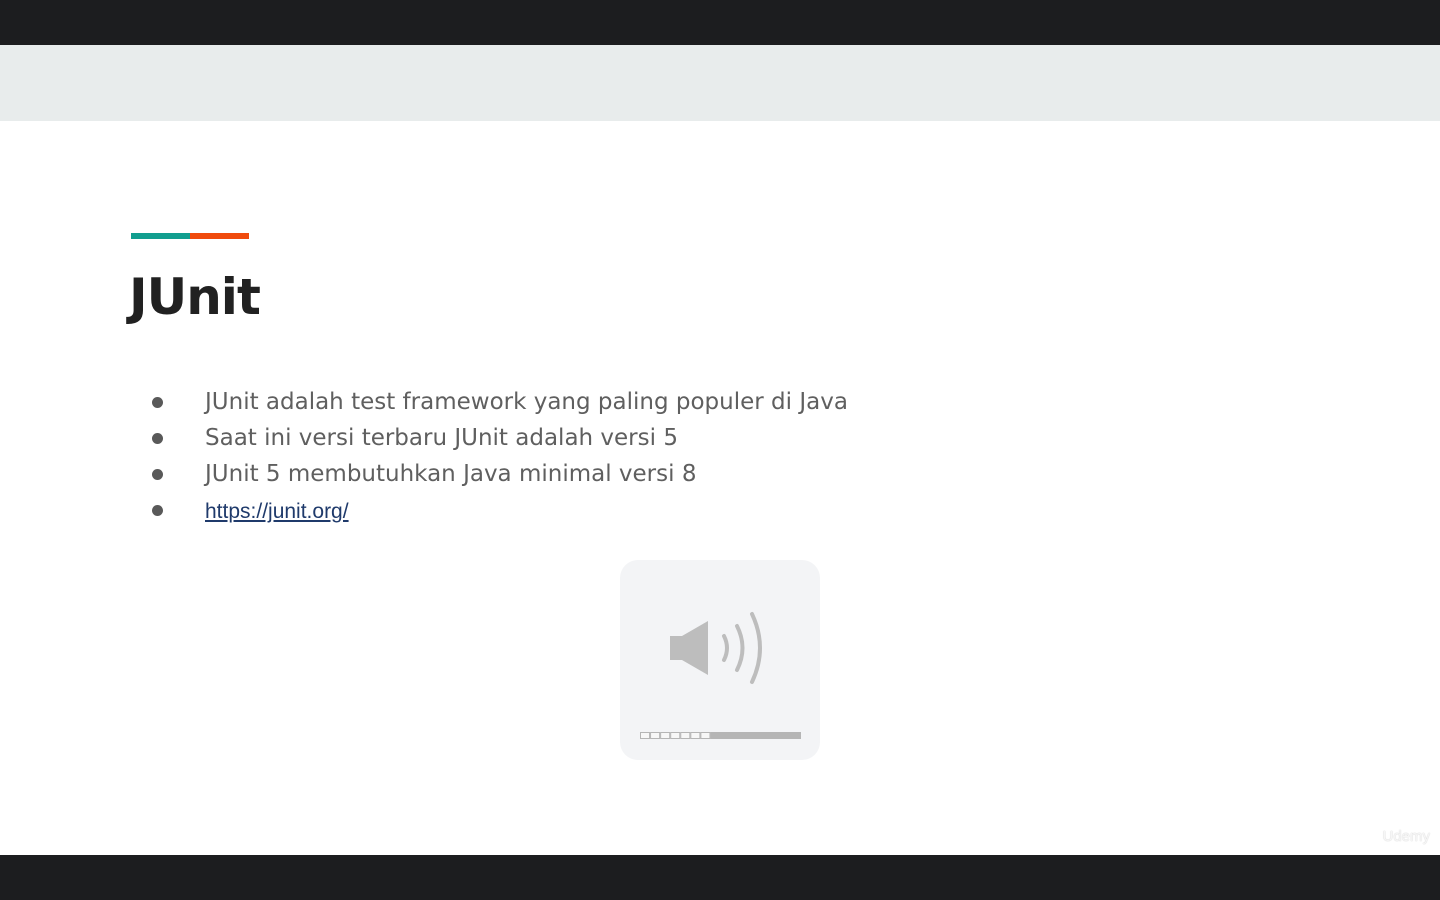 The height and width of the screenshot is (900, 1440). I want to click on volume-level-meter, so click(720, 735).